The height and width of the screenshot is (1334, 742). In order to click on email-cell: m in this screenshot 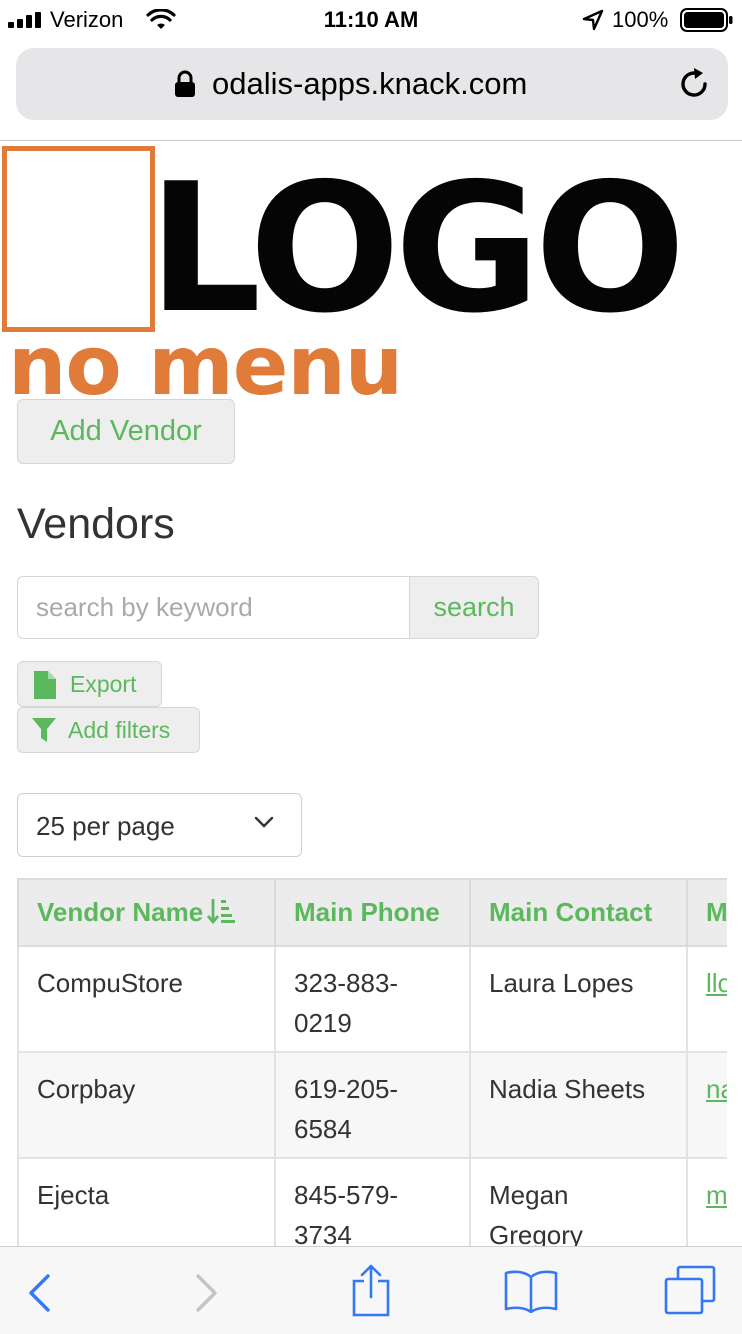, I will do `click(706, 1201)`.